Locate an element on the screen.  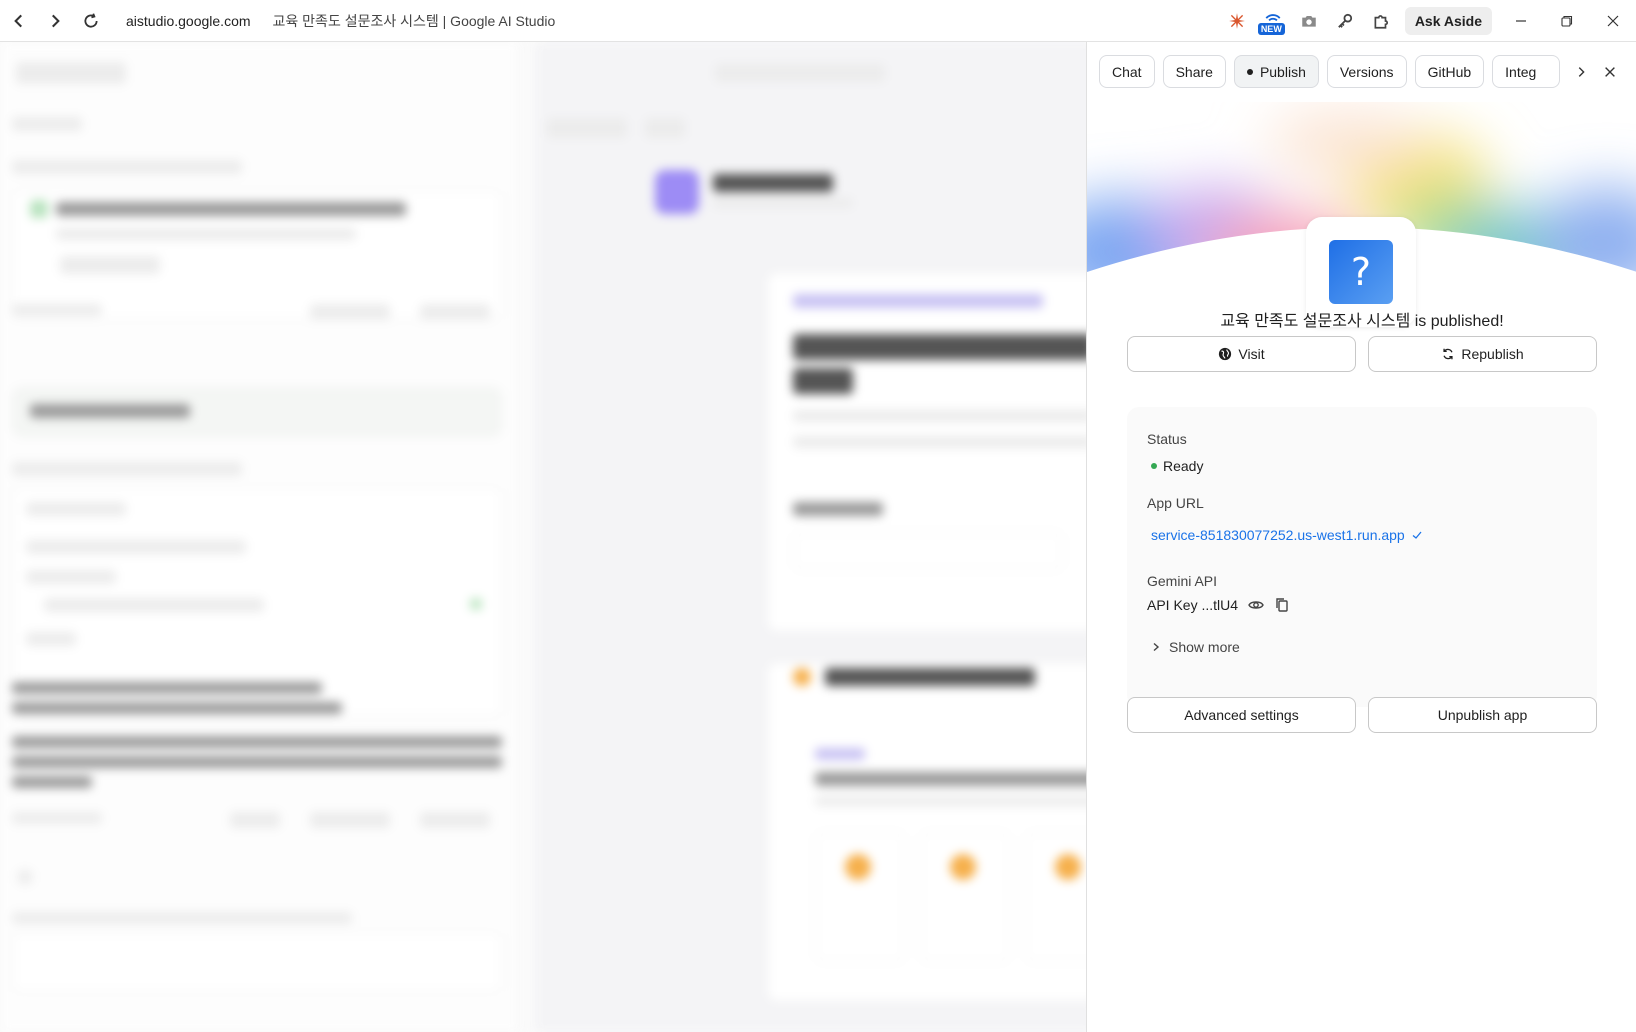
published-message: 교육 만족도 설문조사 시스템 is published! is located at coordinates (1362, 321).